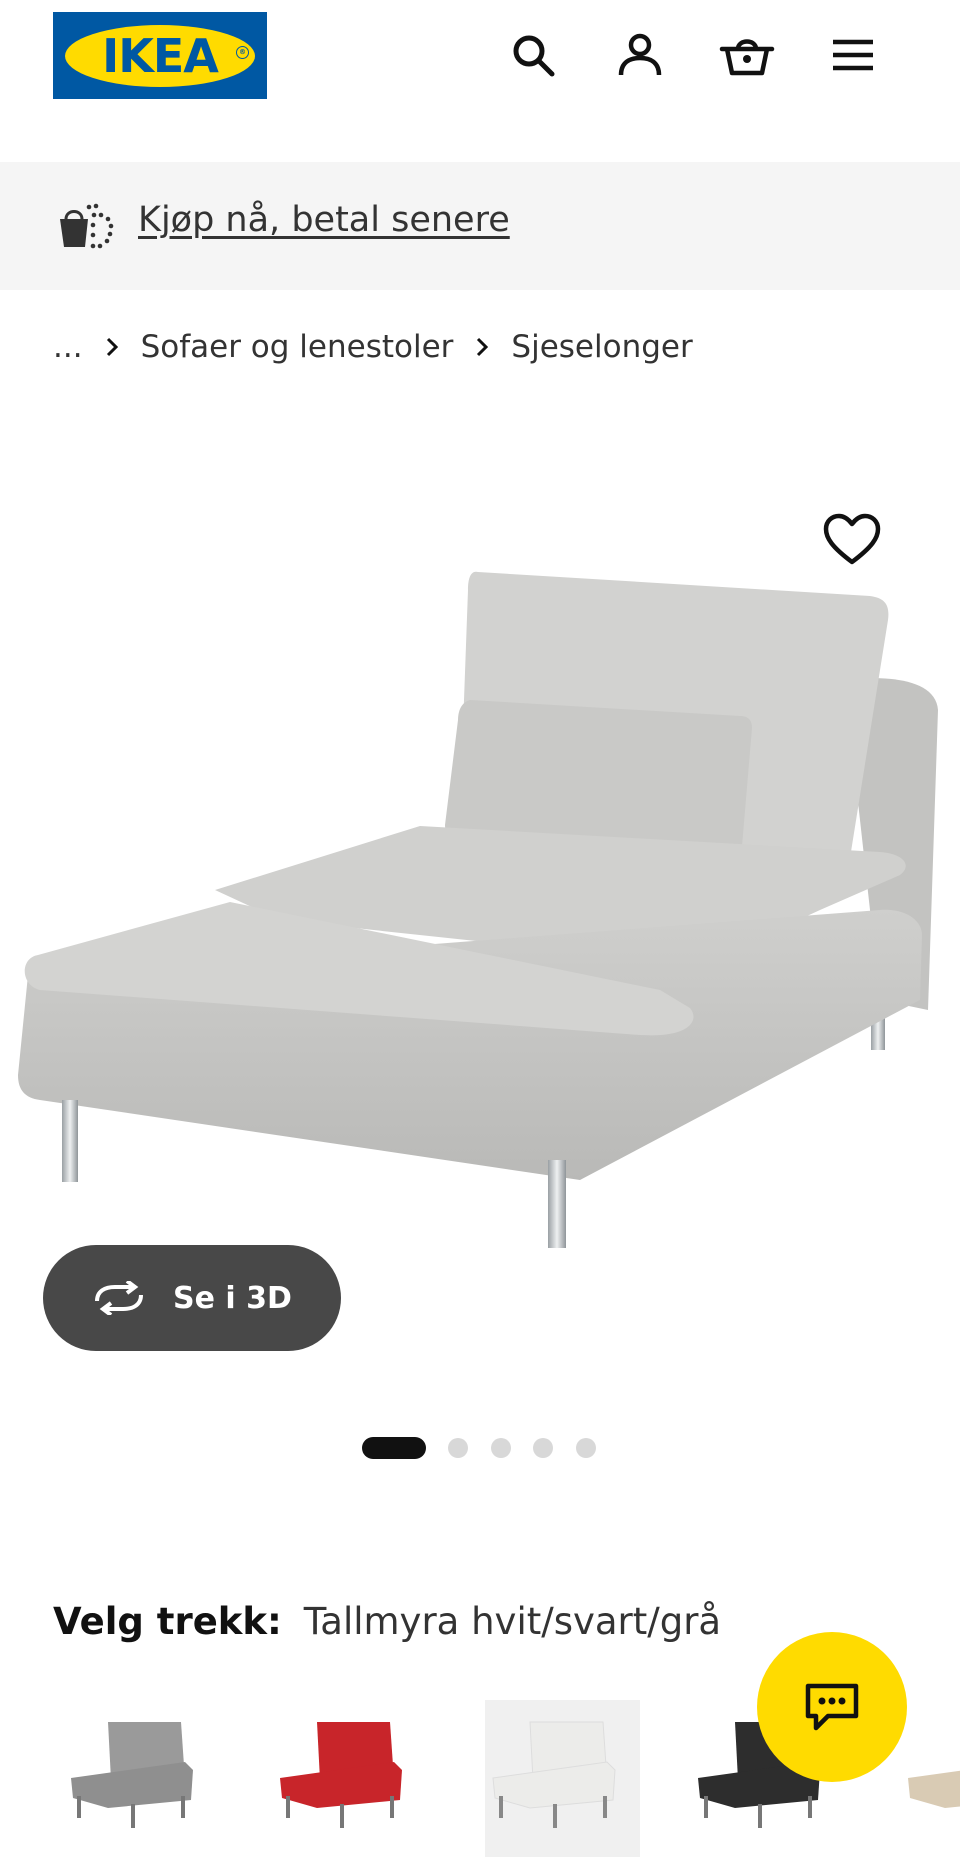  Describe the element at coordinates (232, 1298) in the screenshot. I see `view-in-3d-label: Se i 3D` at that location.